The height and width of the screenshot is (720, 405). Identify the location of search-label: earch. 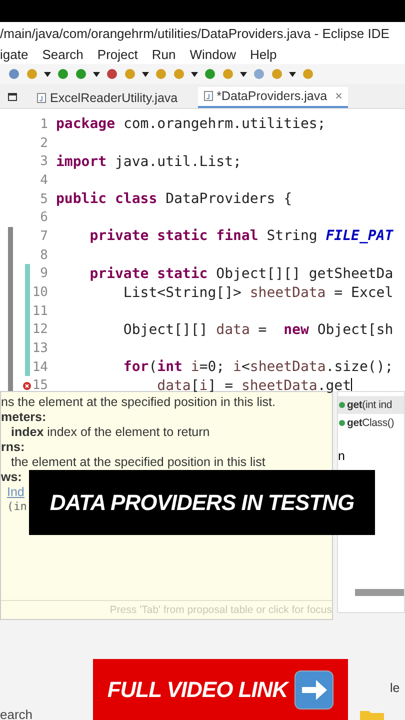
(16, 713).